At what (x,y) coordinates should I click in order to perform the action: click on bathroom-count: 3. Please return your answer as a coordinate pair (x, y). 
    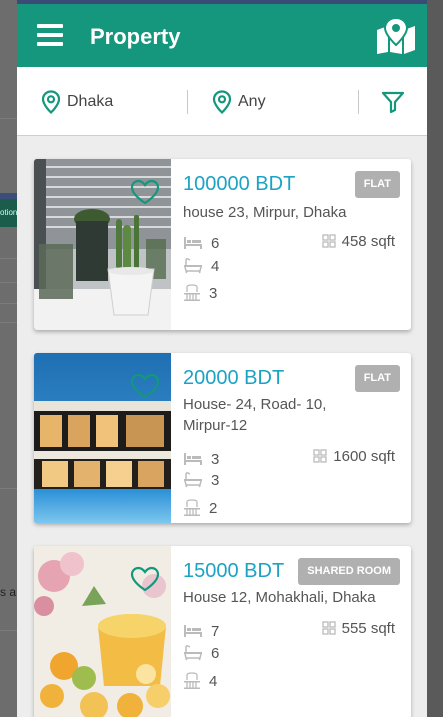
    Looking at the image, I should click on (201, 480).